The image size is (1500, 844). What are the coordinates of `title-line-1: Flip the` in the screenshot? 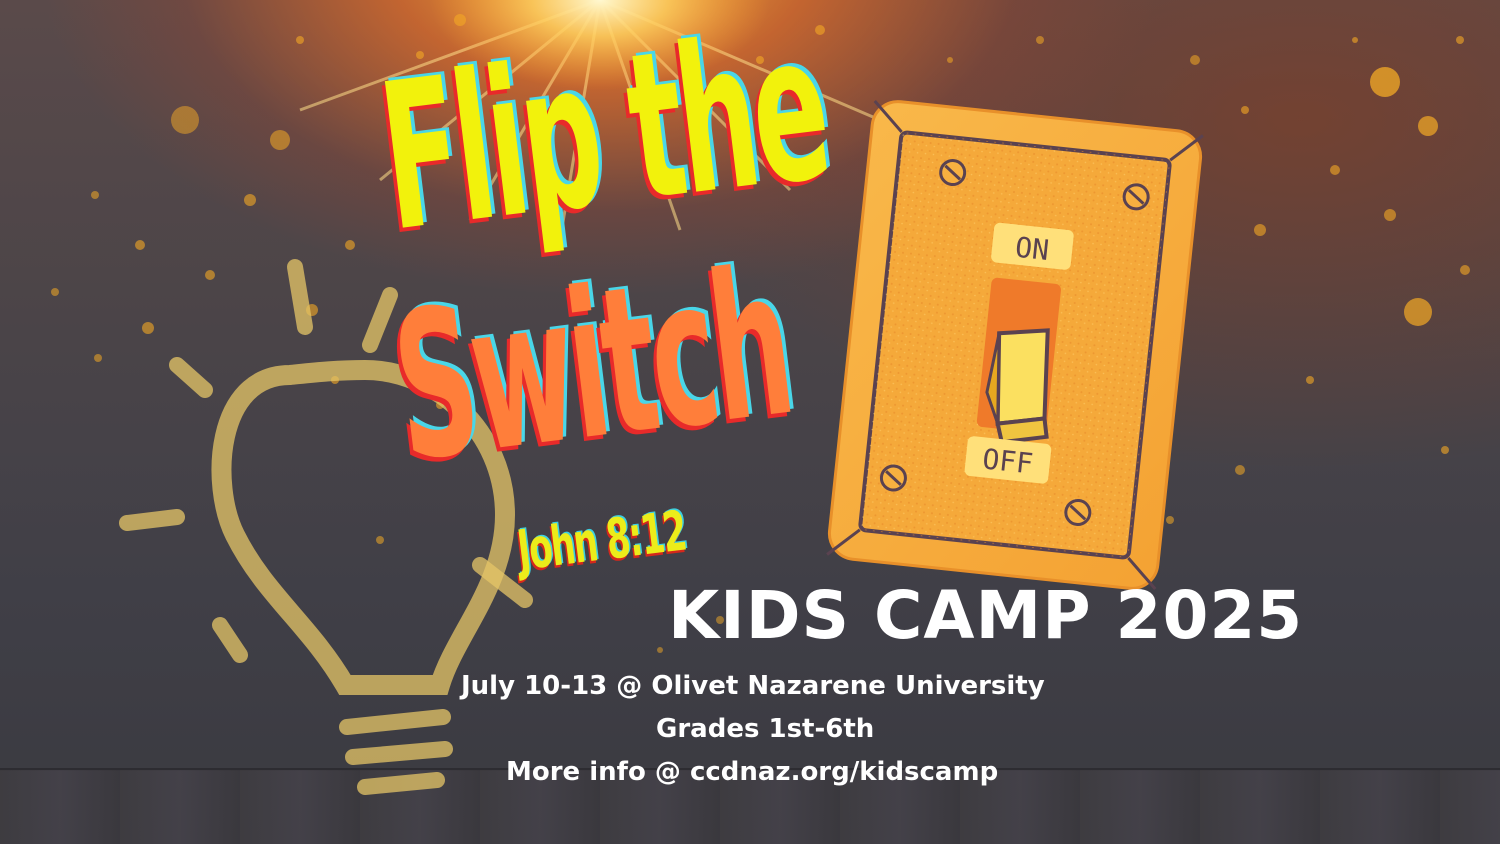 It's located at (604, 139).